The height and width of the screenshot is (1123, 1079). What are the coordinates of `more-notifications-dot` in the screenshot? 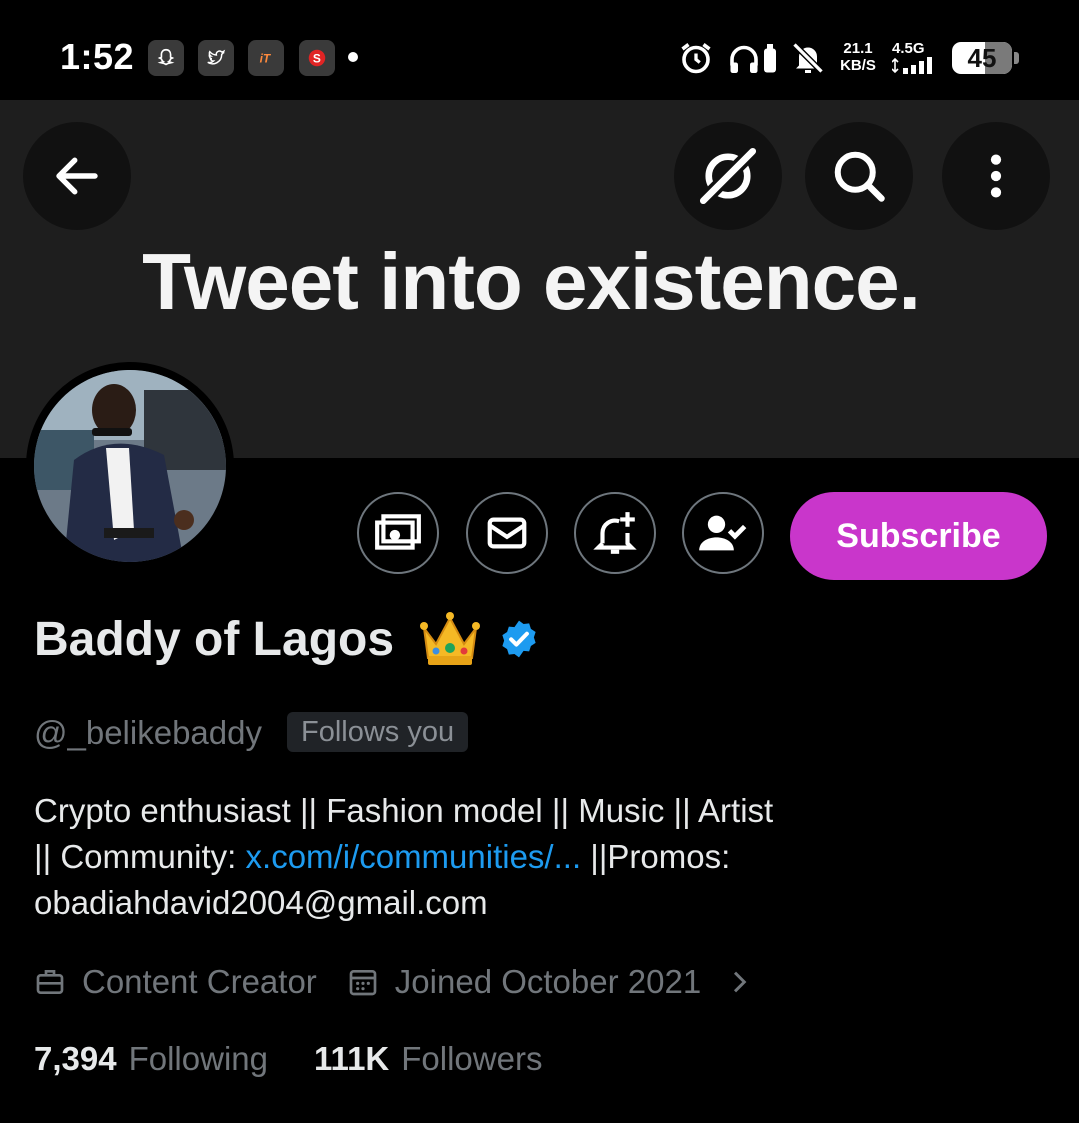 It's located at (353, 57).